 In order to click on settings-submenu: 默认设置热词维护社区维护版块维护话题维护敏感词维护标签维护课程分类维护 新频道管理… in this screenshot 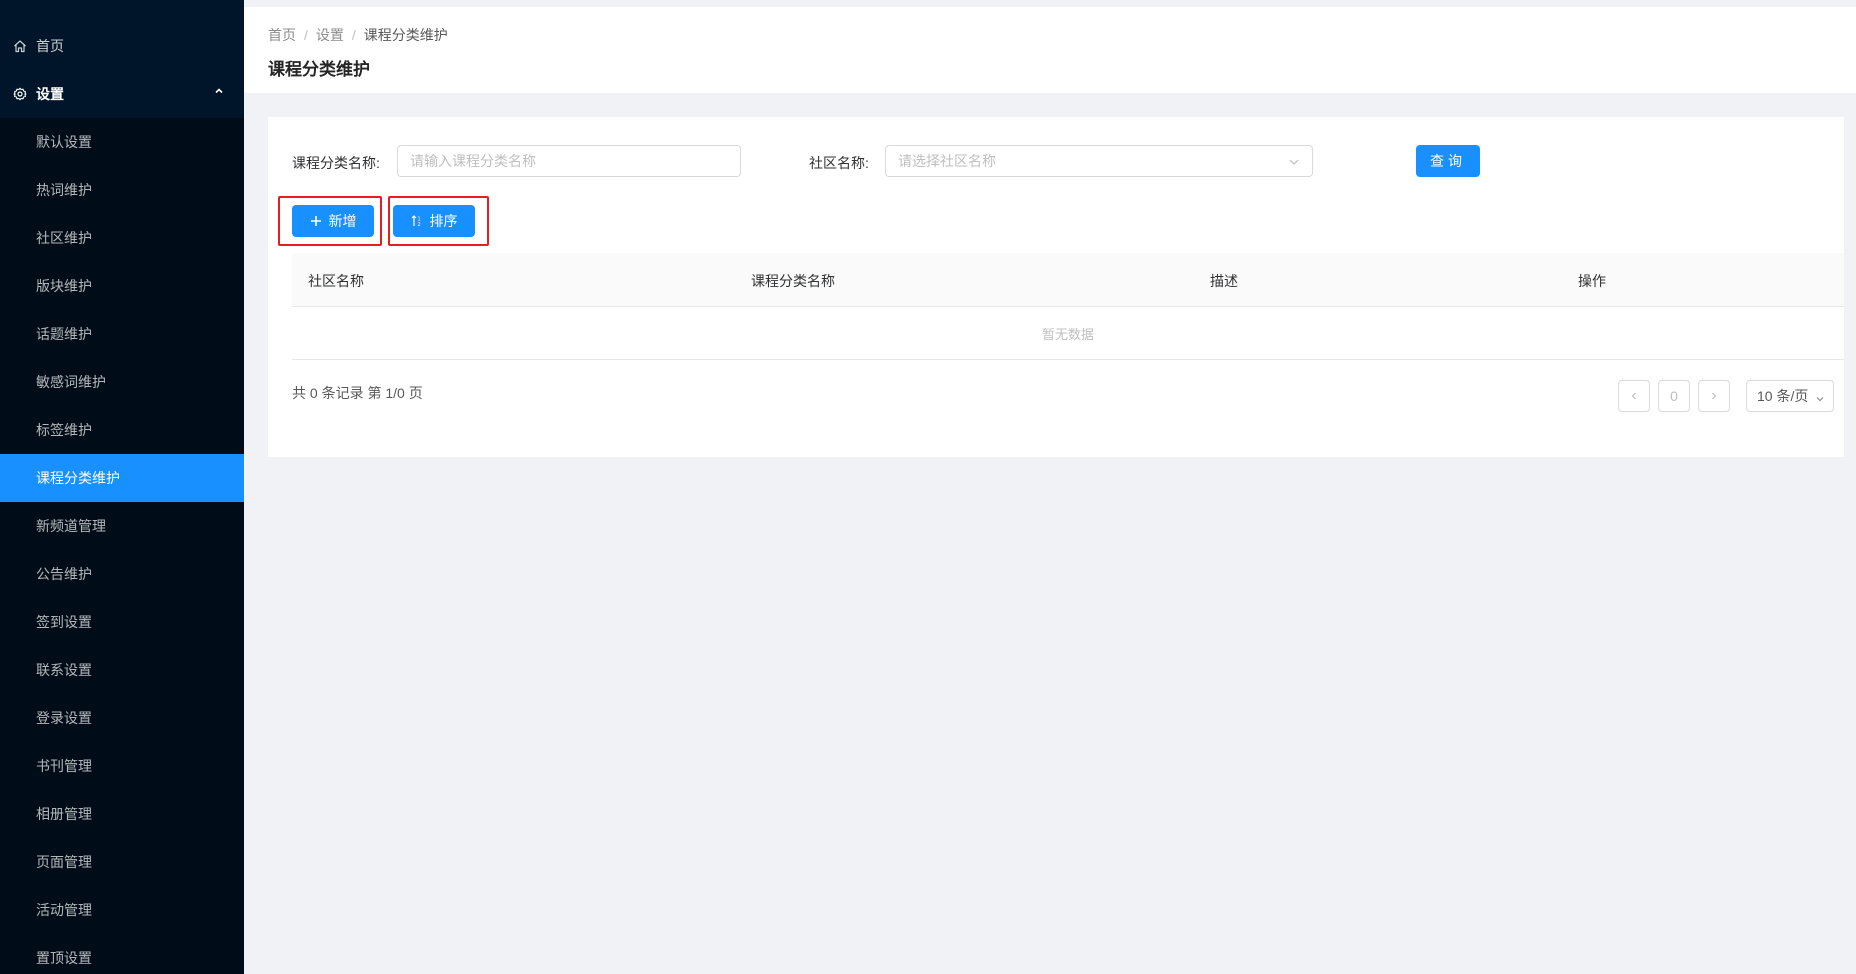, I will do `click(122, 546)`.